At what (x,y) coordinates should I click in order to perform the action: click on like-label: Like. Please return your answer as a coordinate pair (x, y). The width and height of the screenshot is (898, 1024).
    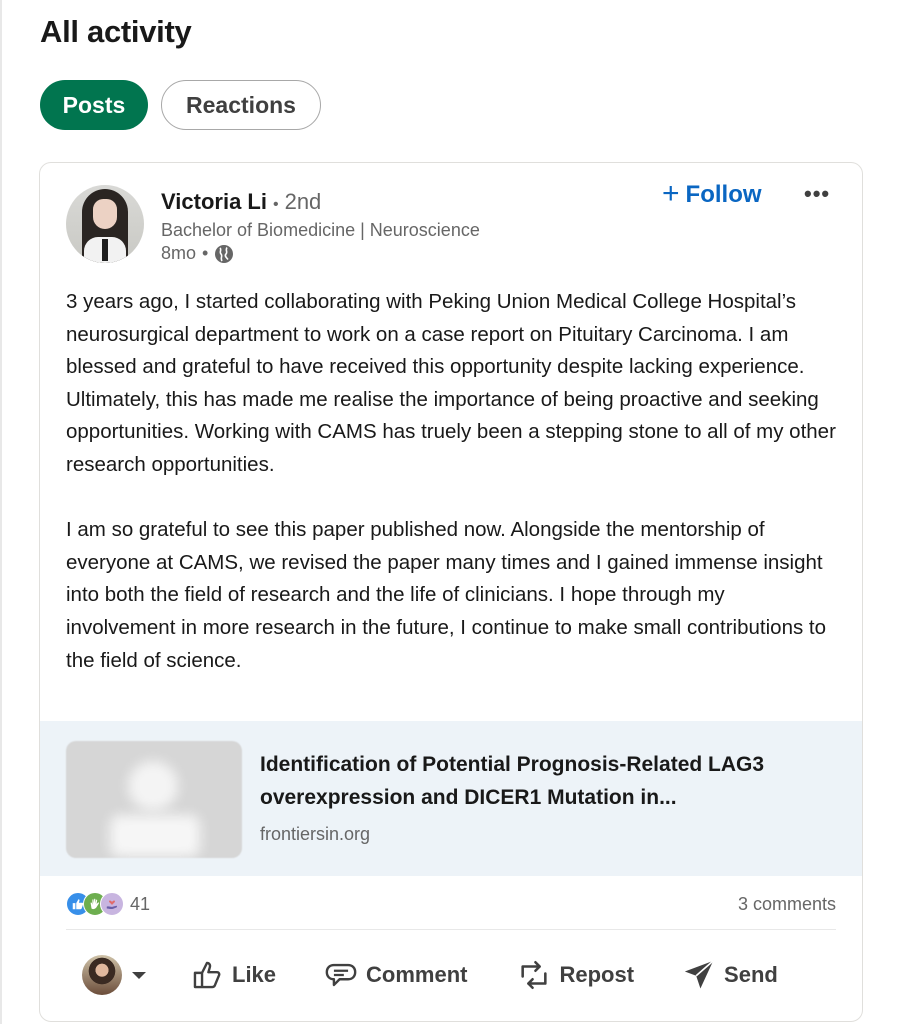
    Looking at the image, I should click on (254, 974).